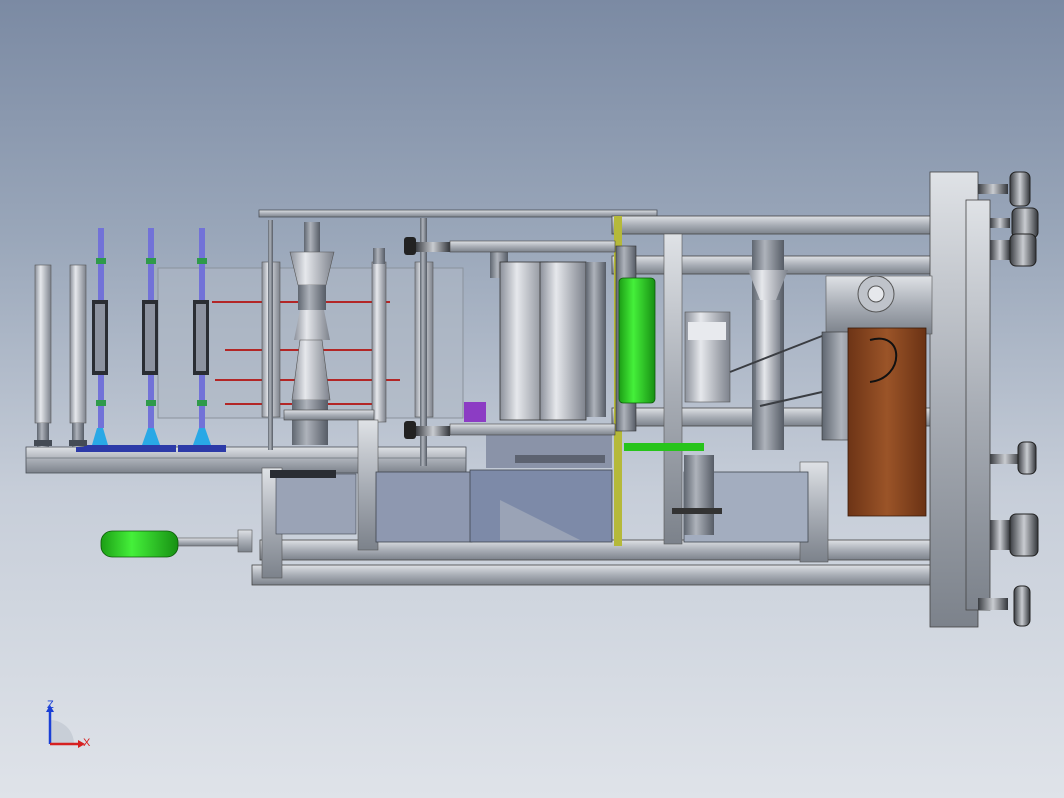 Image resolution: width=1064 pixels, height=798 pixels. I want to click on gearbox-housing-left, so click(424, 507).